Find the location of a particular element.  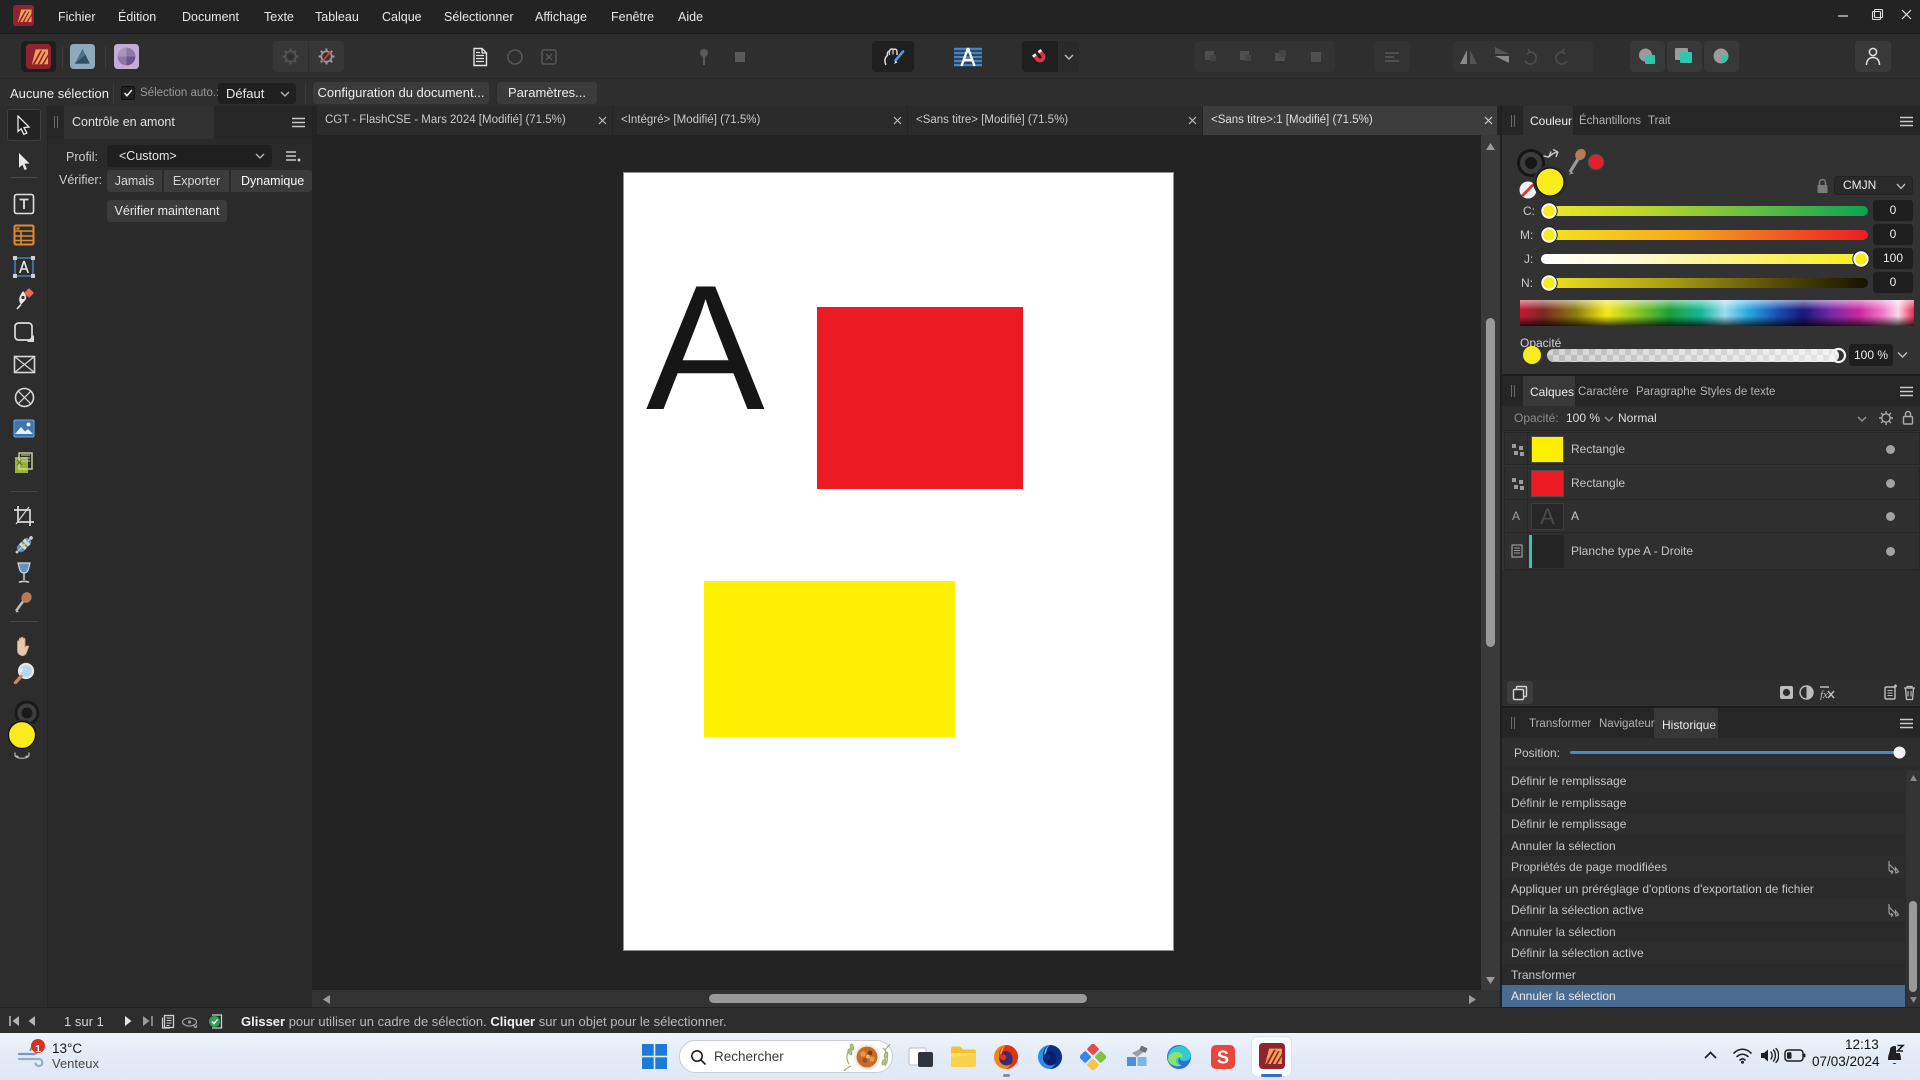

svg-text: fx is located at coordinates (1824, 694).